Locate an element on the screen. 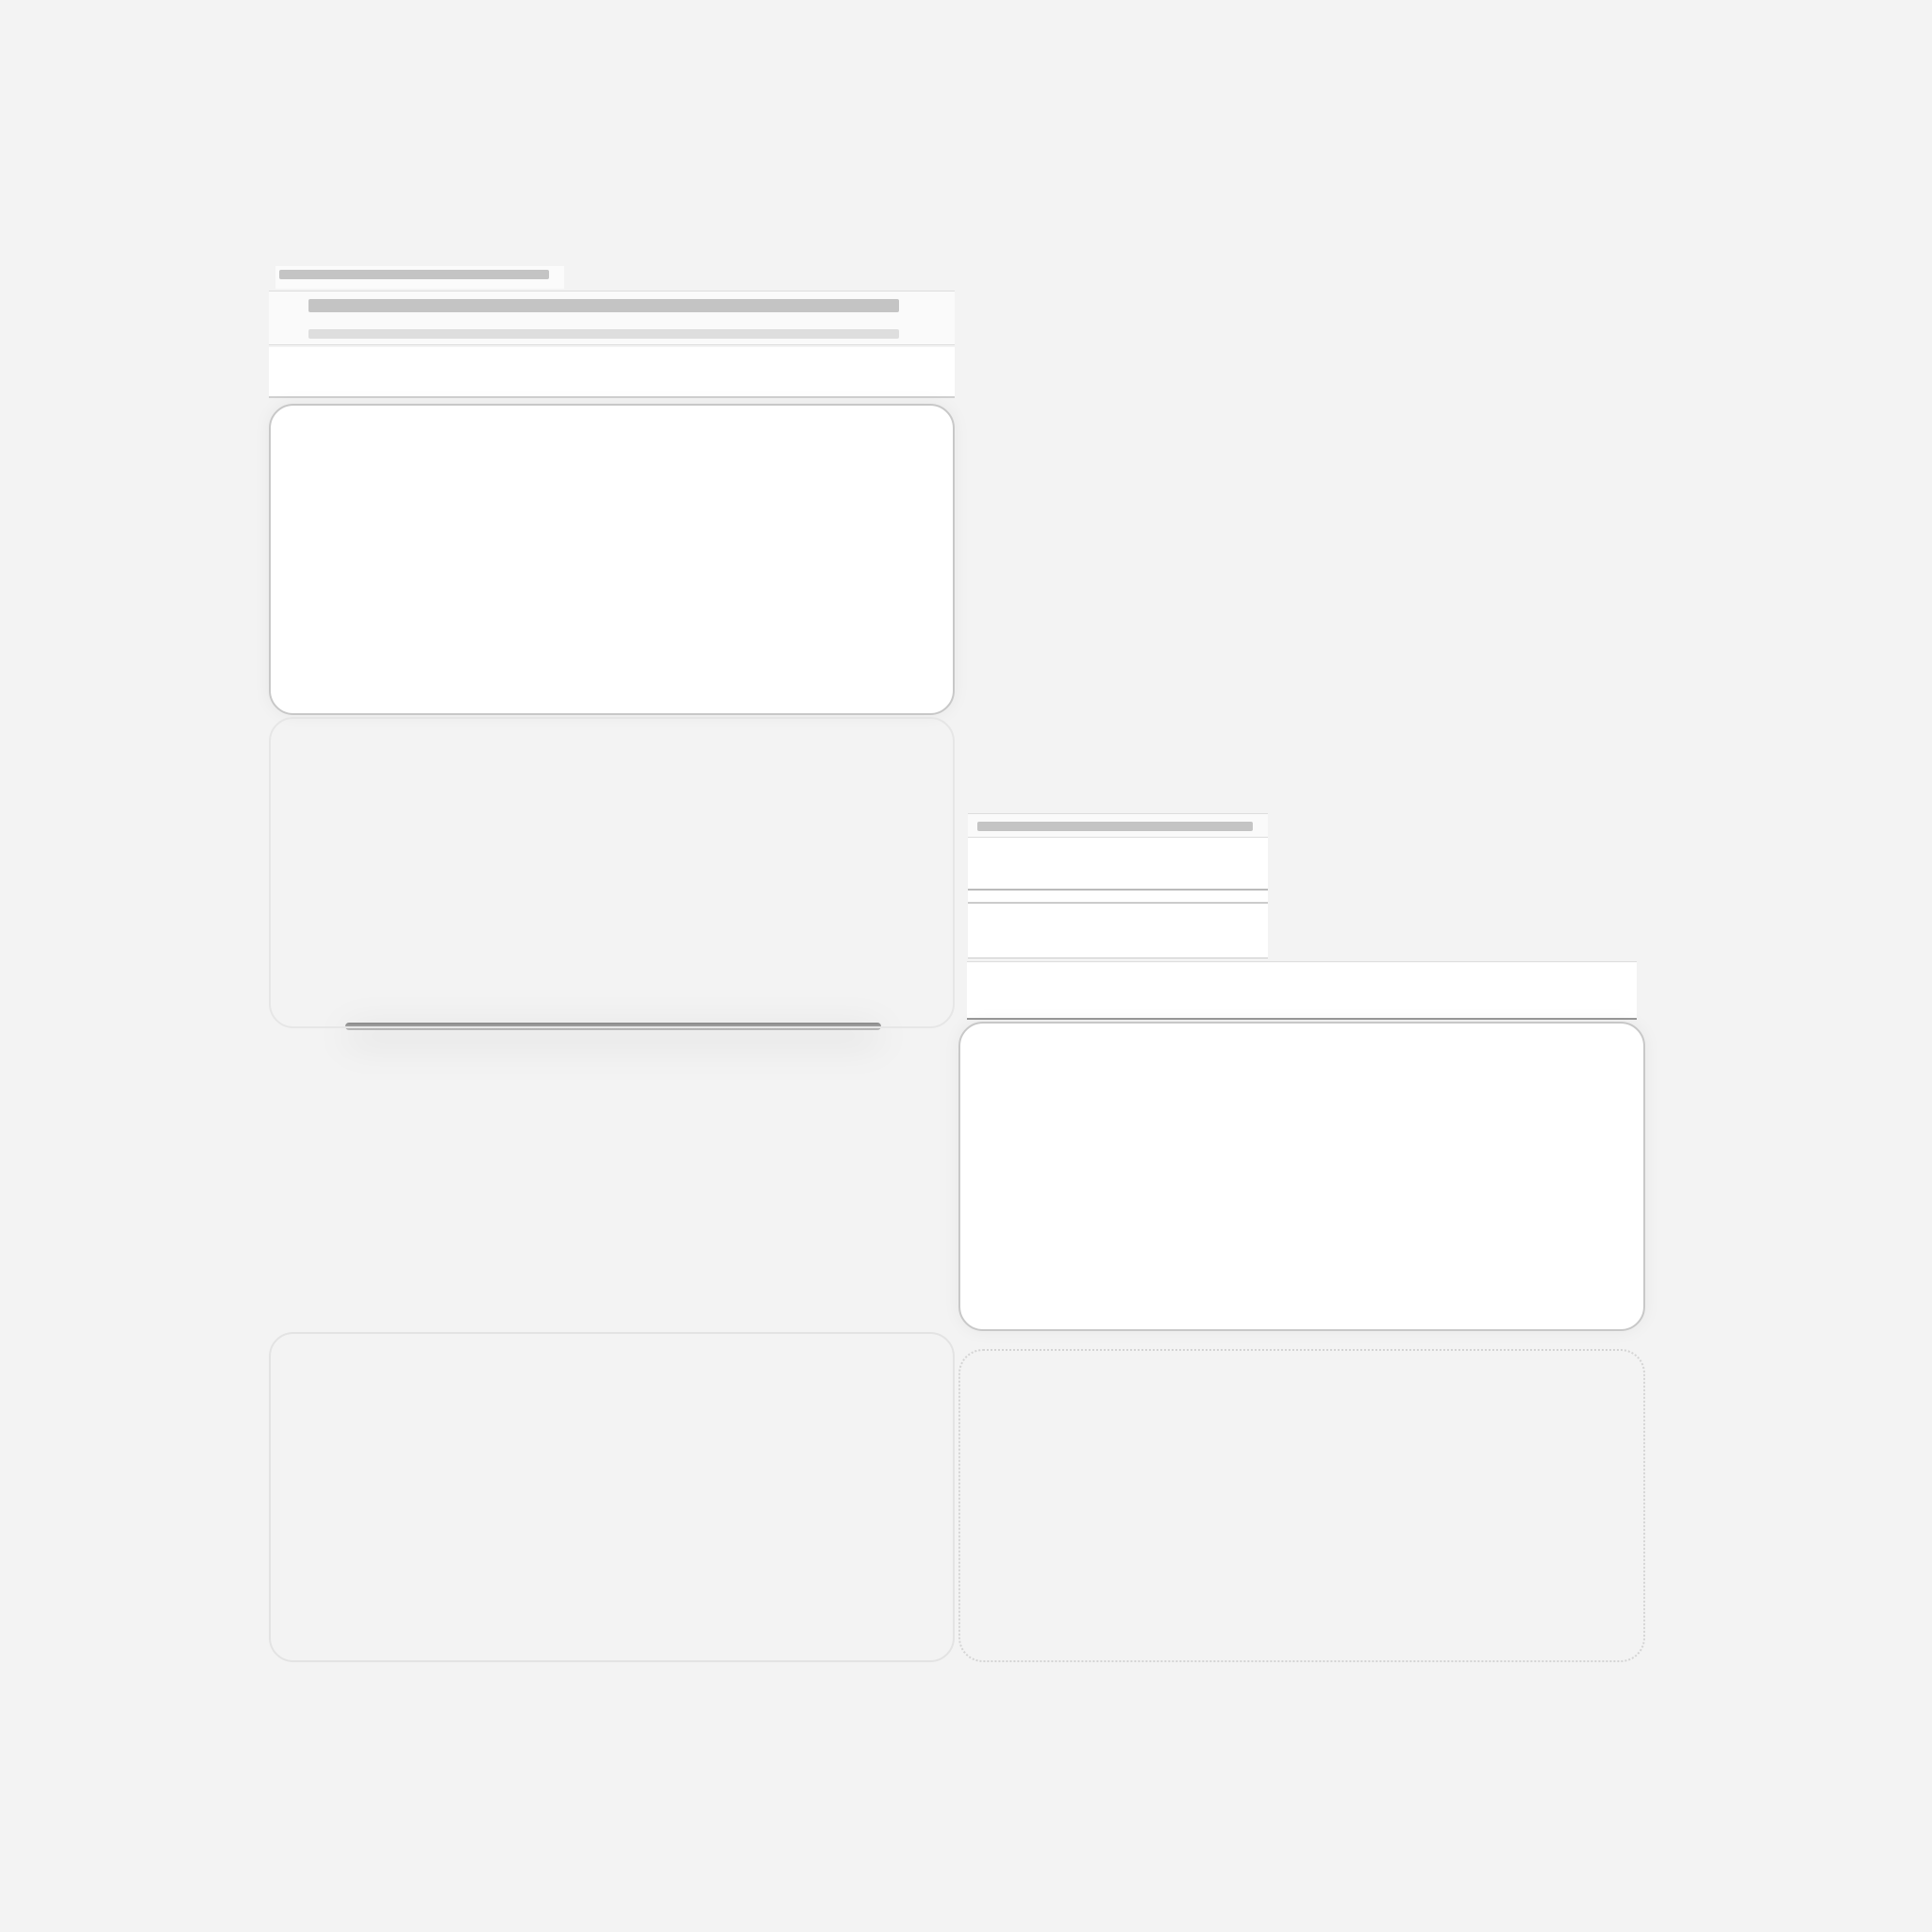 The height and width of the screenshot is (1932, 1932). left-outline-card-lower is located at coordinates (612, 1497).